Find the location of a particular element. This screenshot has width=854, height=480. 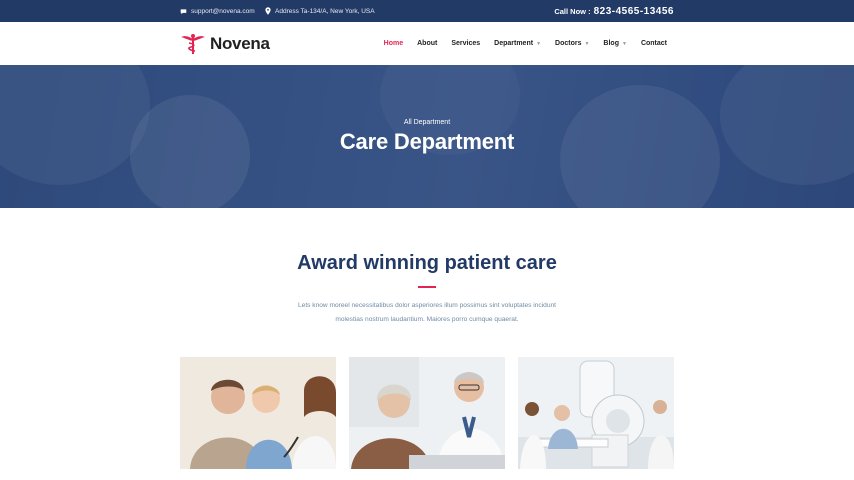

nav-item-doctors: Doctors ▼ is located at coordinates (572, 43).